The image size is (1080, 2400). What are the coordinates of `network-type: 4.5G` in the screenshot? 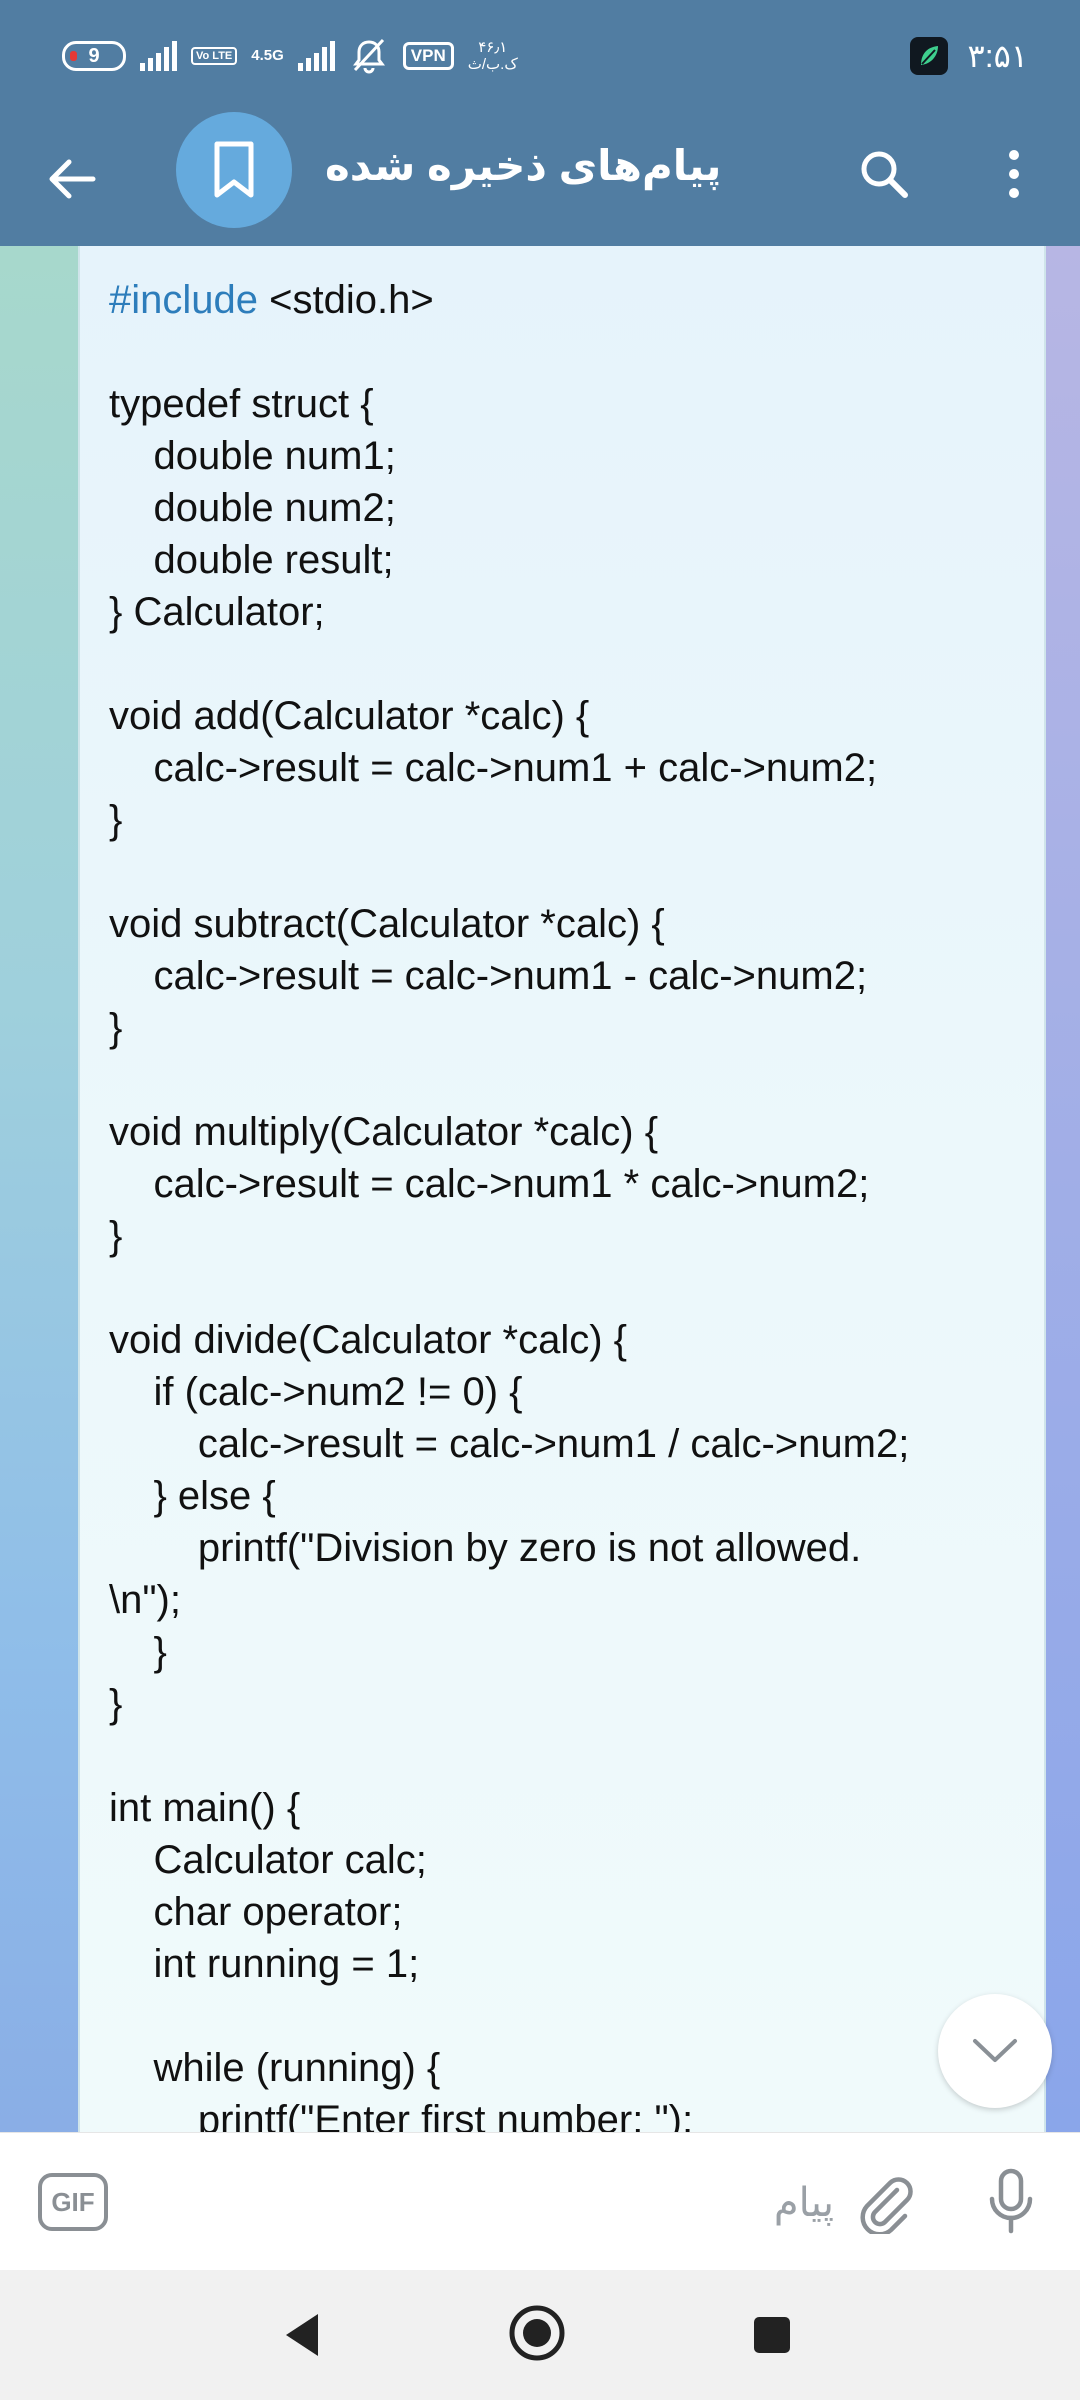 It's located at (267, 55).